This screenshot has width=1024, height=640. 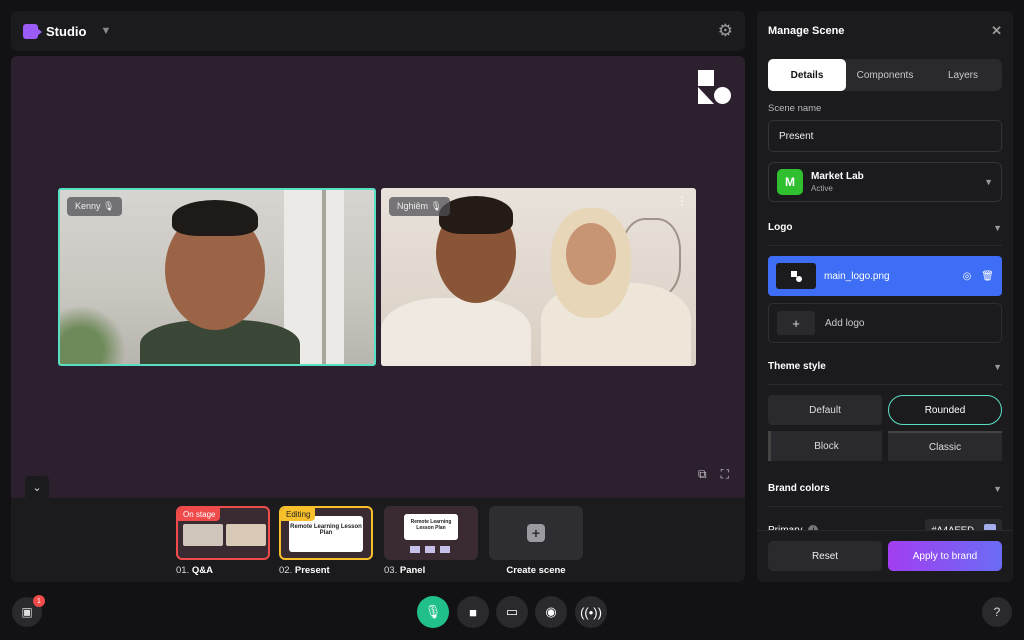 What do you see at coordinates (885, 367) in the screenshot?
I see `theme-section-header: Theme style ▼` at bounding box center [885, 367].